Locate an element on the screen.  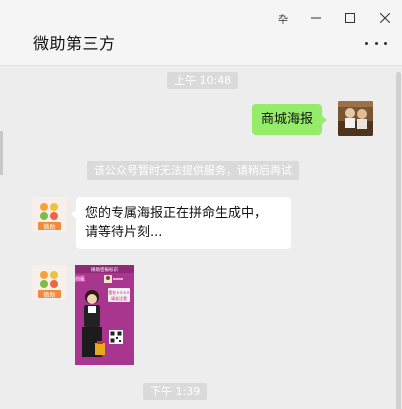
poster-badge: 约我 is located at coordinates (80, 279).